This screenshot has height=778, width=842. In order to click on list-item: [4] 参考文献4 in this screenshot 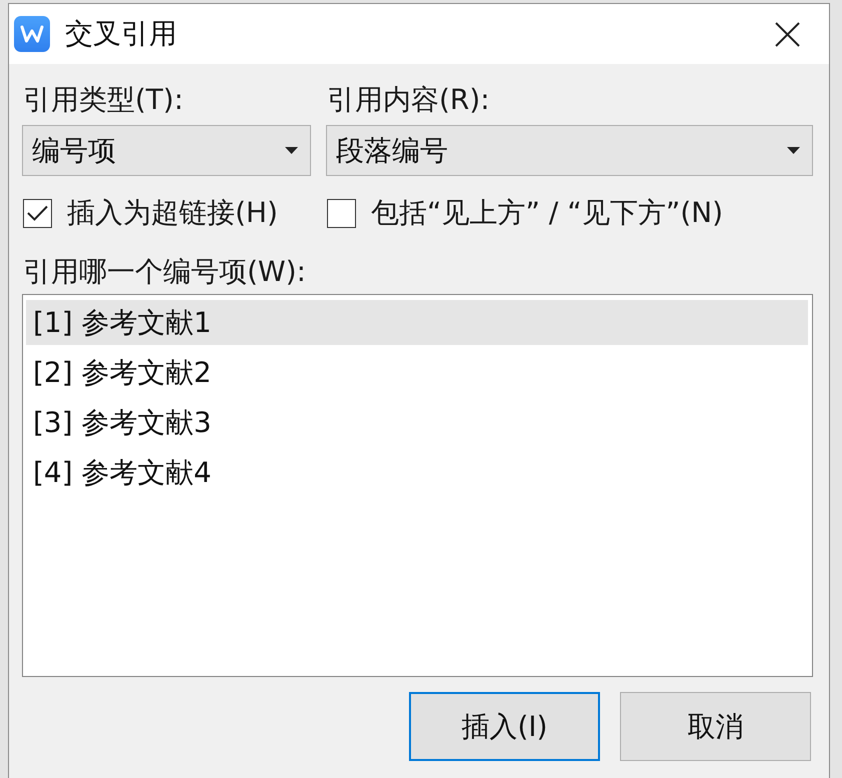, I will do `click(417, 472)`.